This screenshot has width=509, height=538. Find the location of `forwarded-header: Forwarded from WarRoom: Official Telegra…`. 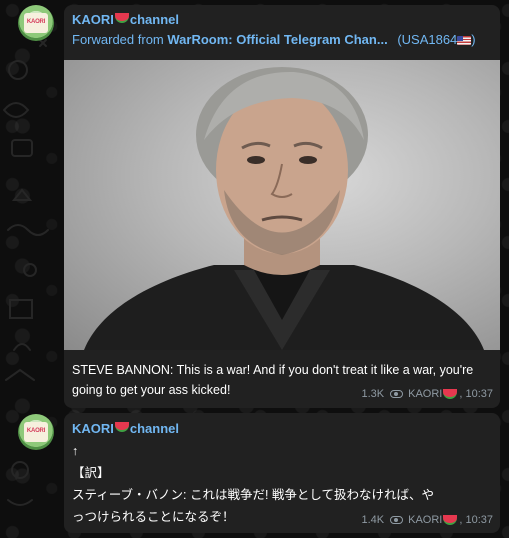

forwarded-header: Forwarded from WarRoom: Official Telegra… is located at coordinates (274, 39).